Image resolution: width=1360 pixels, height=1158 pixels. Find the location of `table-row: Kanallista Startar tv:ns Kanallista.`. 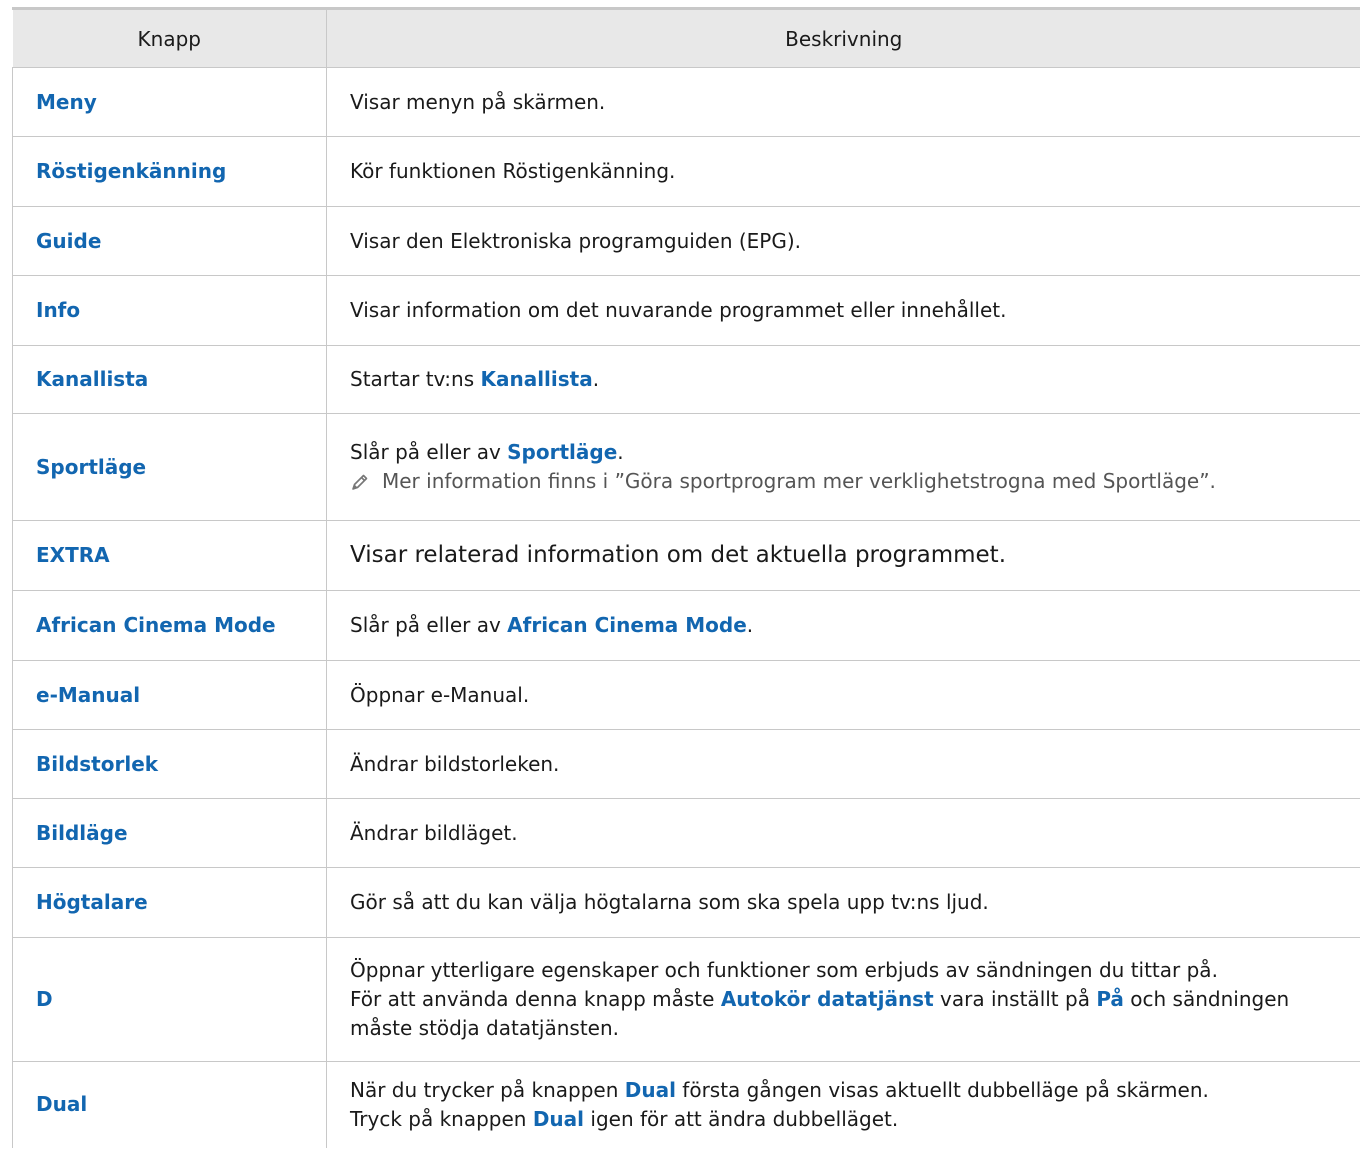

table-row: Kanallista Startar tv:ns Kanallista. is located at coordinates (686, 379).